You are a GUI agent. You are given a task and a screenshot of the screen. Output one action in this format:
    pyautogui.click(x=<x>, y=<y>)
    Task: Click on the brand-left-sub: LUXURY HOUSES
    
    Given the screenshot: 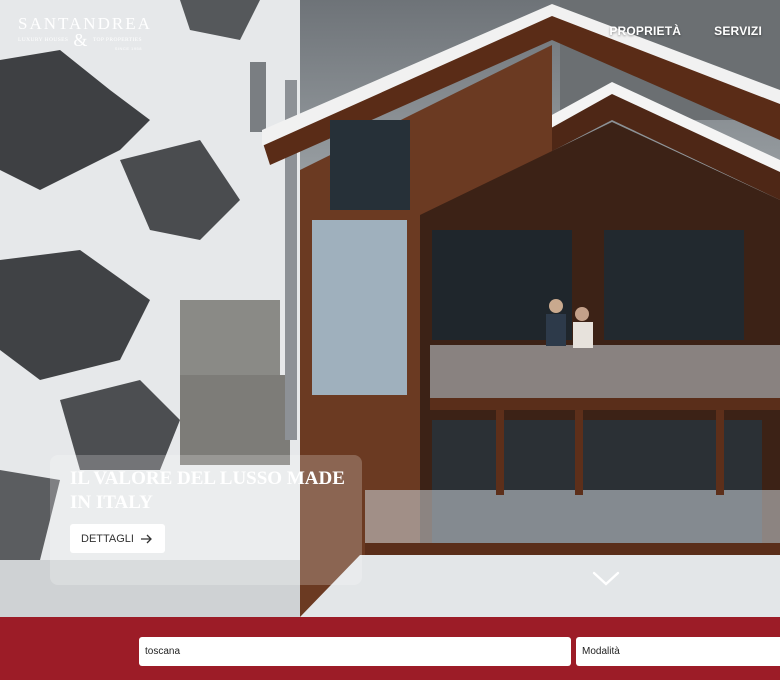 What is the action you would take?
    pyautogui.click(x=43, y=40)
    